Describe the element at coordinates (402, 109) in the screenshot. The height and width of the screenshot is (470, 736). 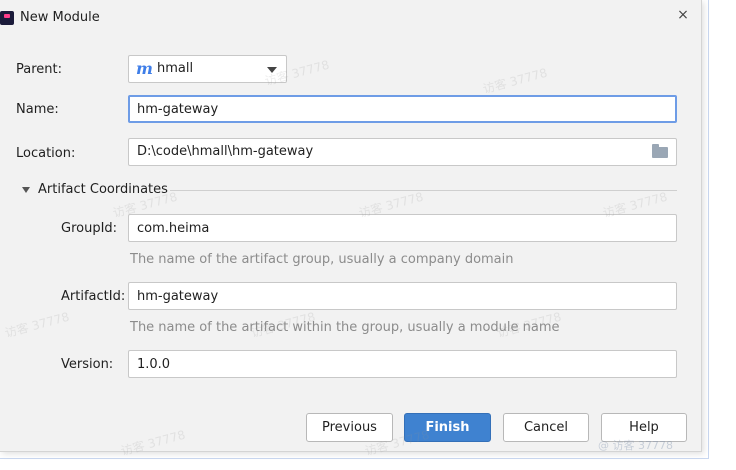
I see `name-input` at that location.